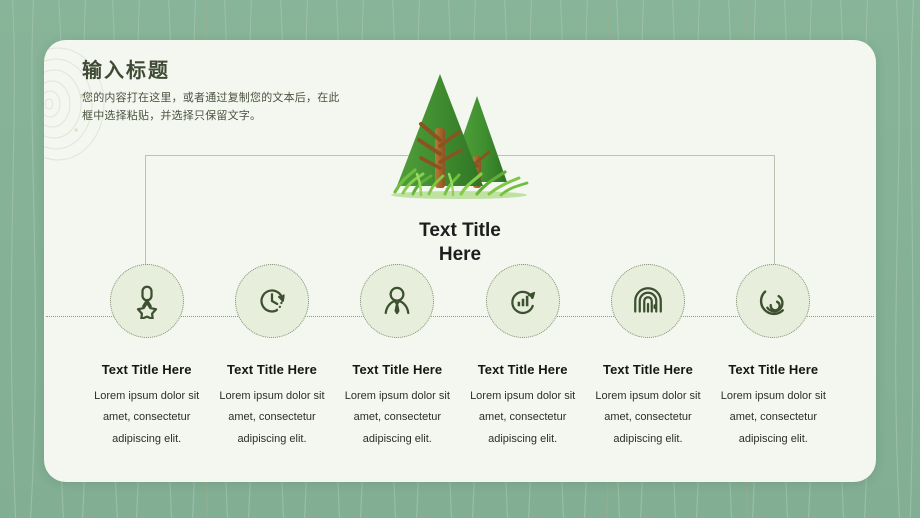  I want to click on hero-title: Text Title Here, so click(460, 242).